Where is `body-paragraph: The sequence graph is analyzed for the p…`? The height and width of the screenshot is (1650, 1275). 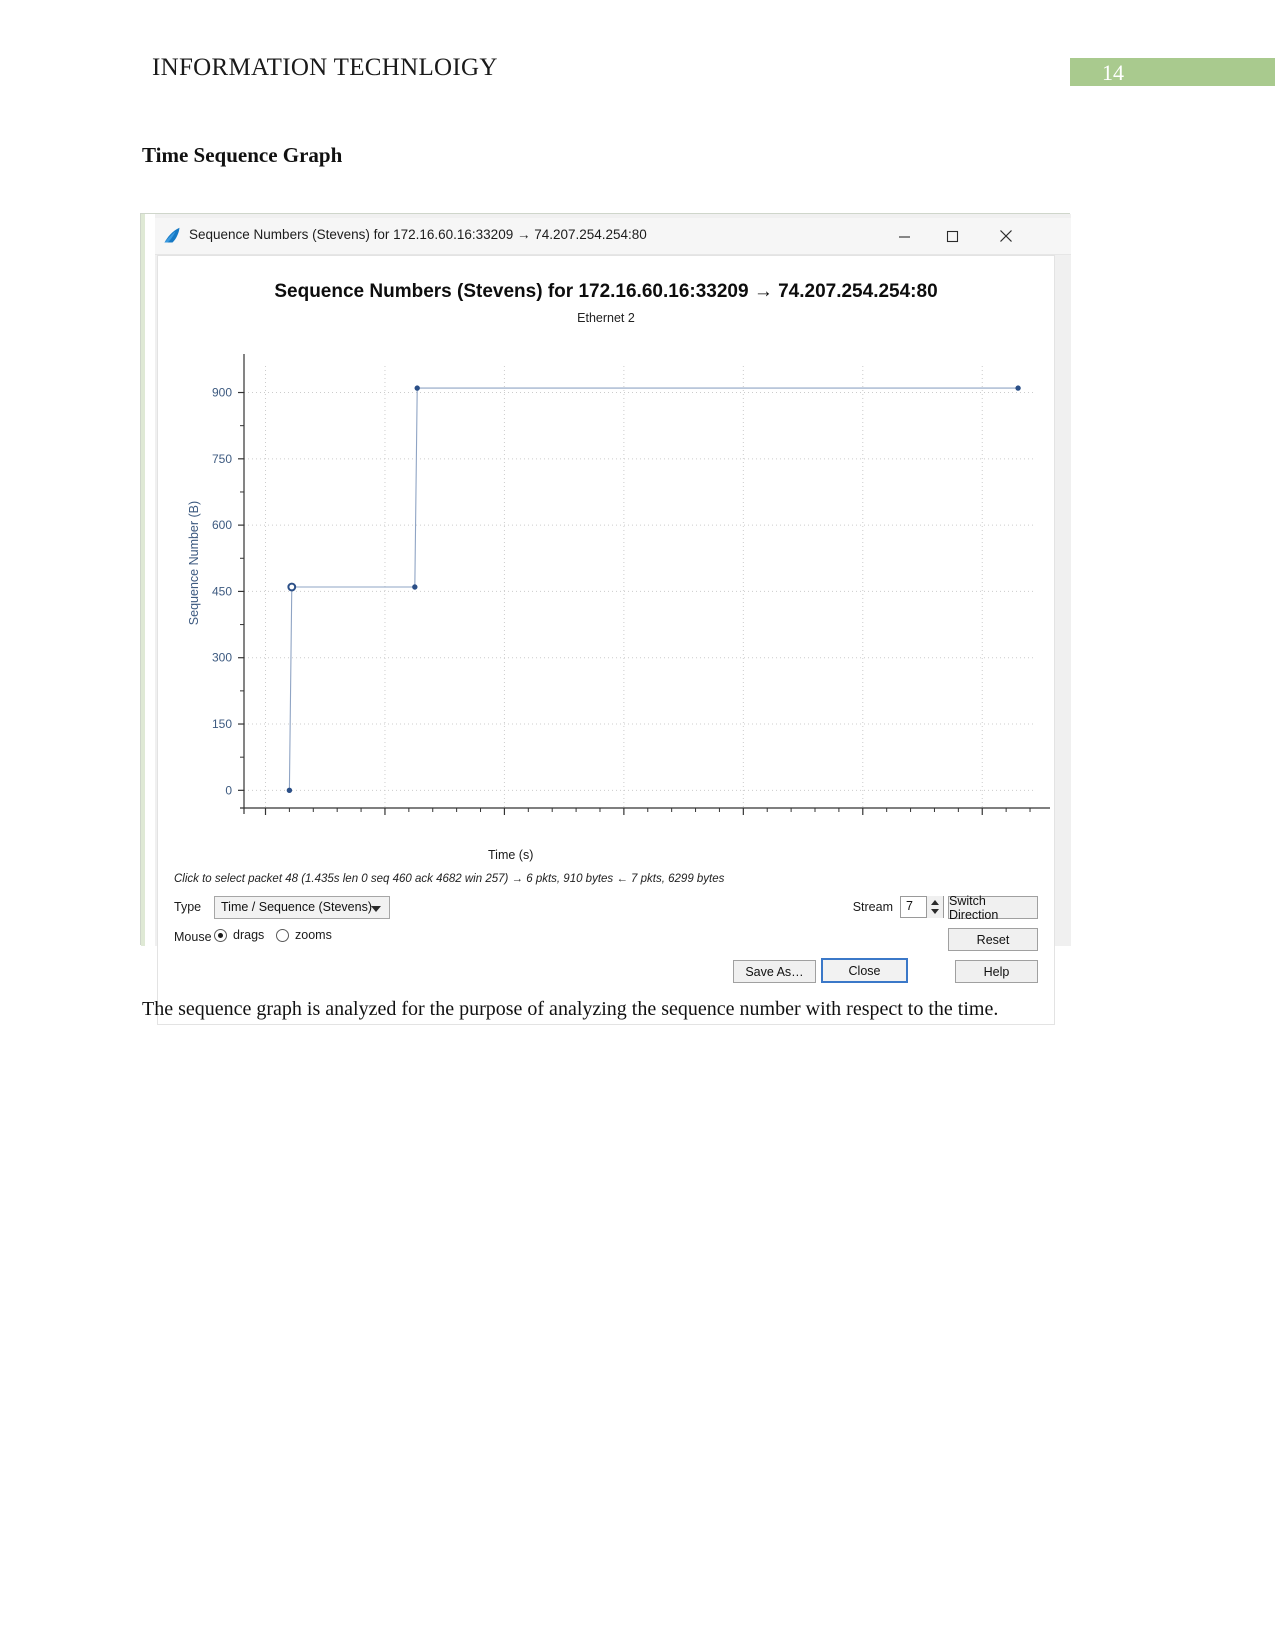 body-paragraph: The sequence graph is analyzed for the p… is located at coordinates (570, 1009).